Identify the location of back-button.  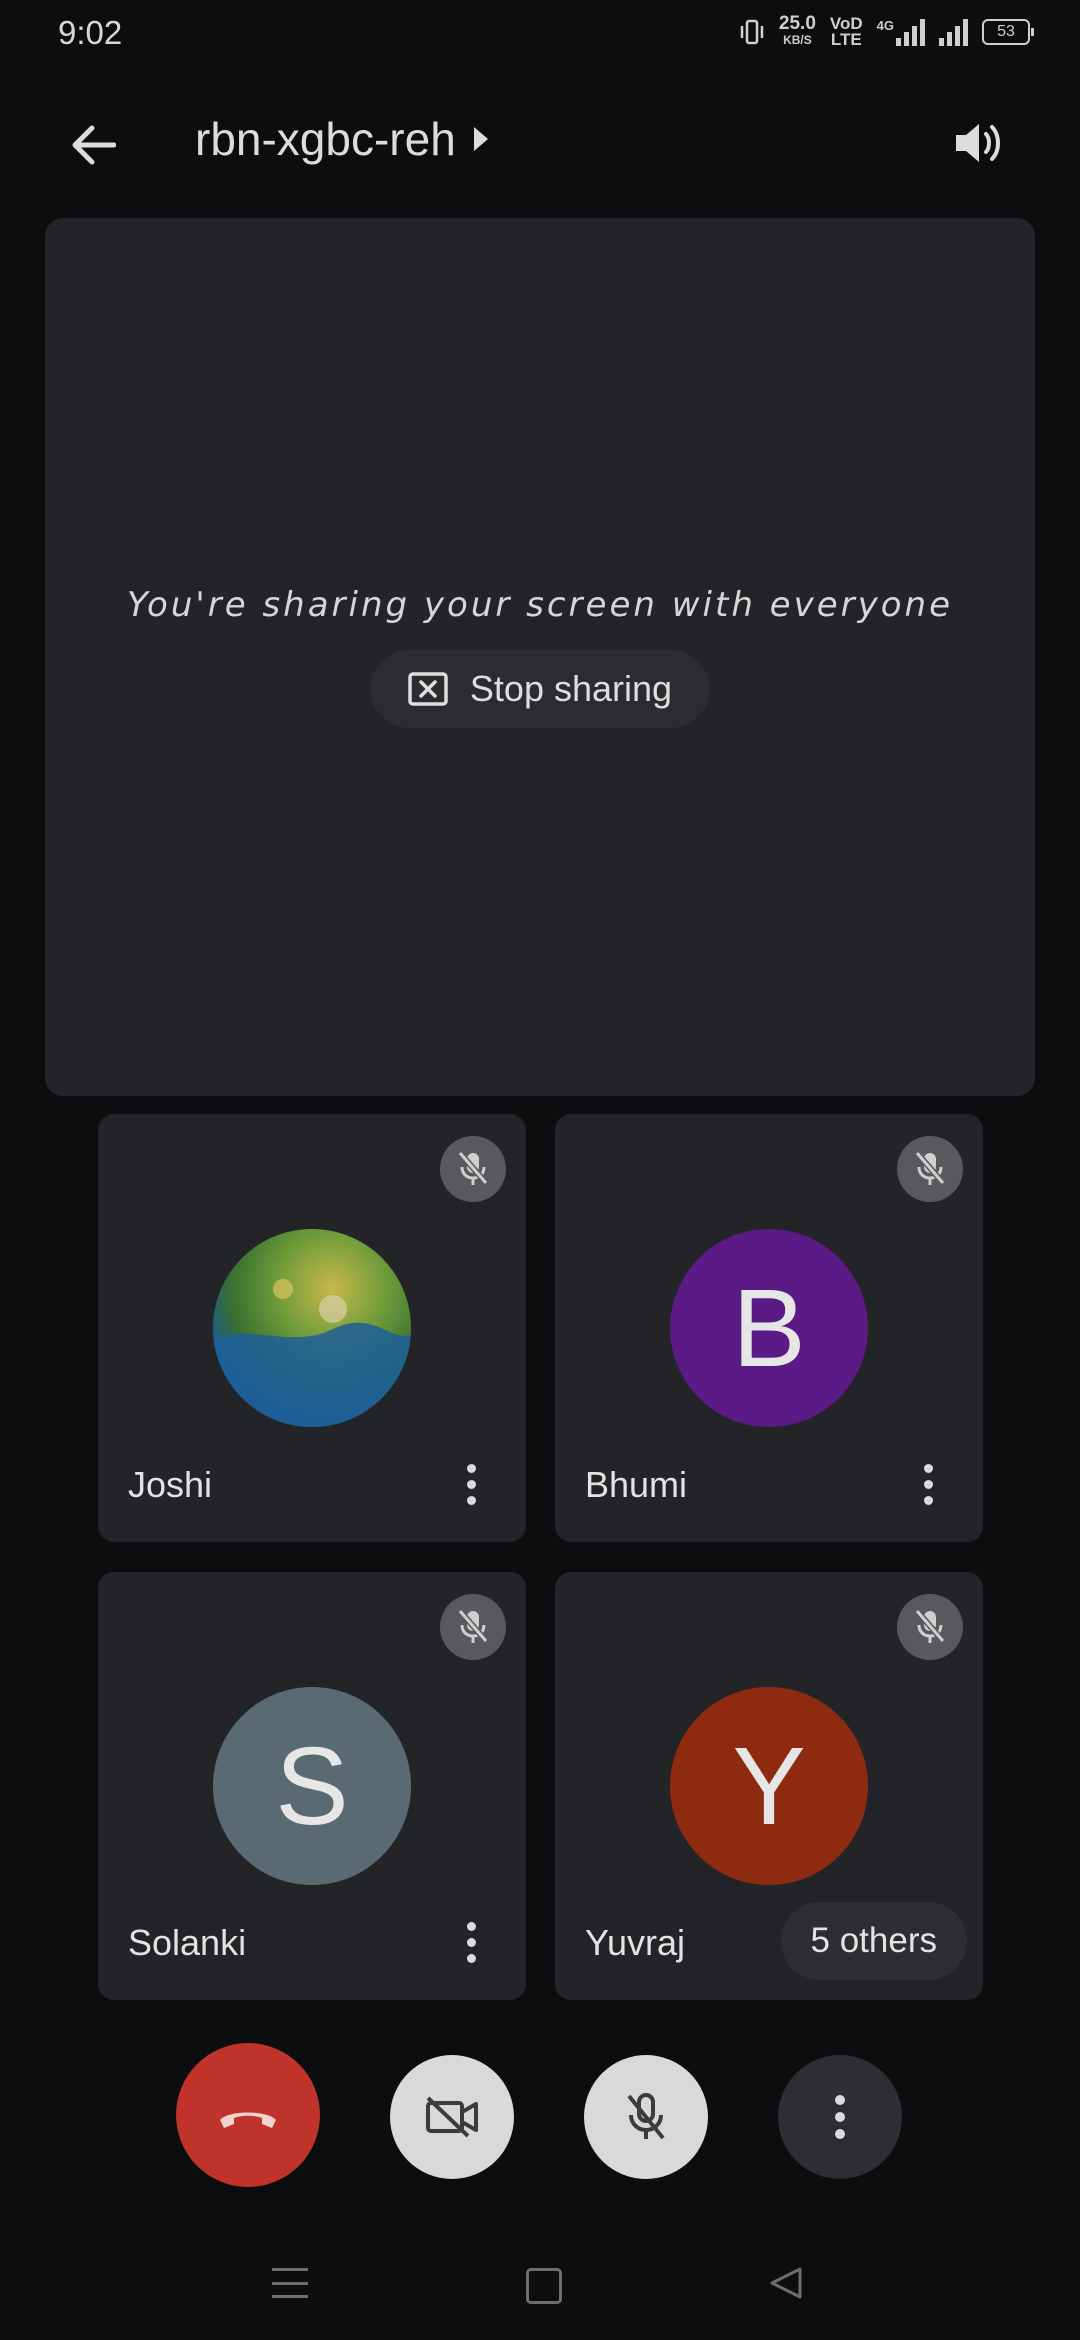
(93, 145).